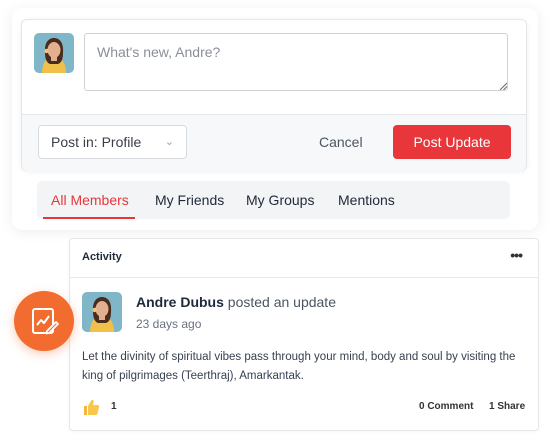 This screenshot has height=440, width=550. What do you see at coordinates (341, 142) in the screenshot?
I see `cancel-button: Cancel` at bounding box center [341, 142].